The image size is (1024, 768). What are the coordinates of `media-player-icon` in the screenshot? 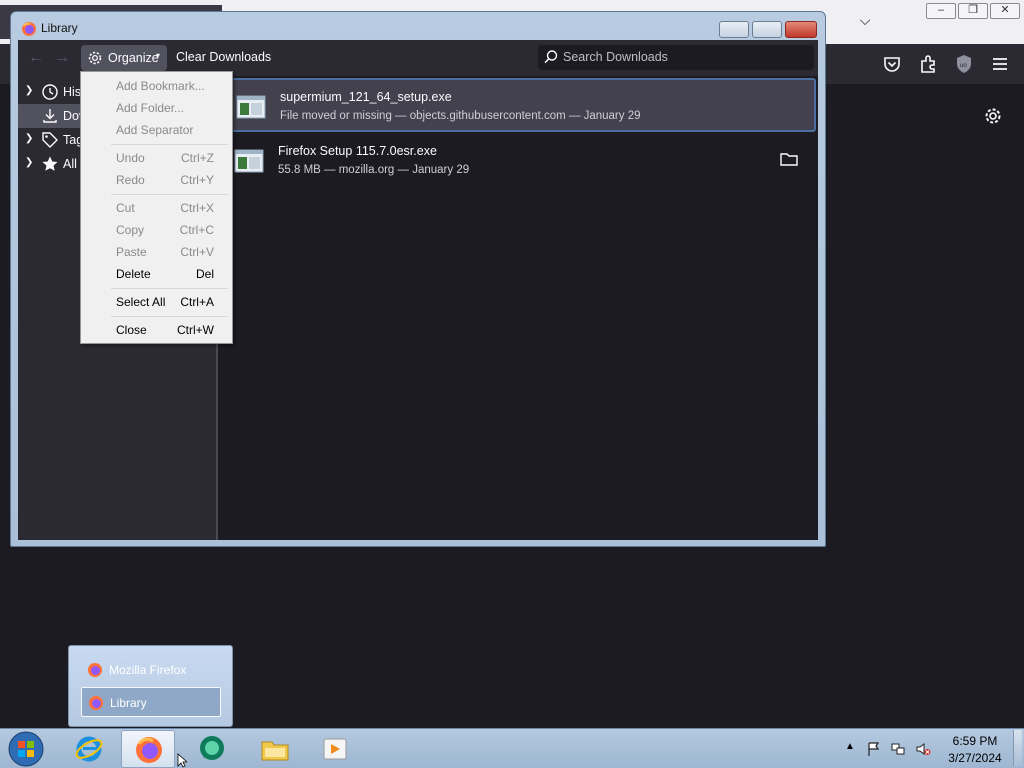 It's located at (335, 749).